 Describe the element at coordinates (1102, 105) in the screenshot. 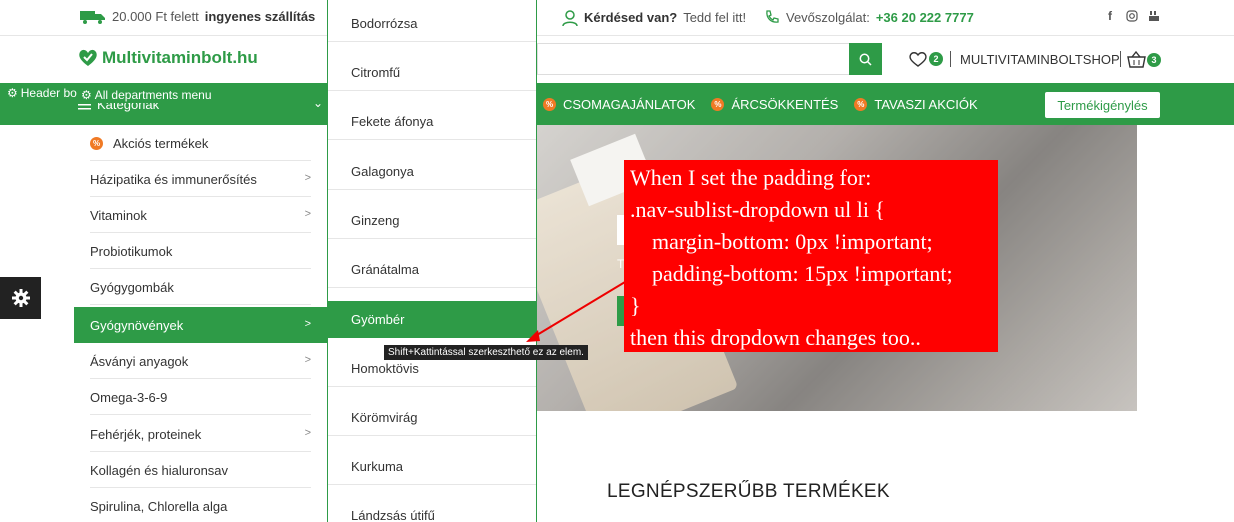

I see `product-request-button: Termékigénylés` at that location.